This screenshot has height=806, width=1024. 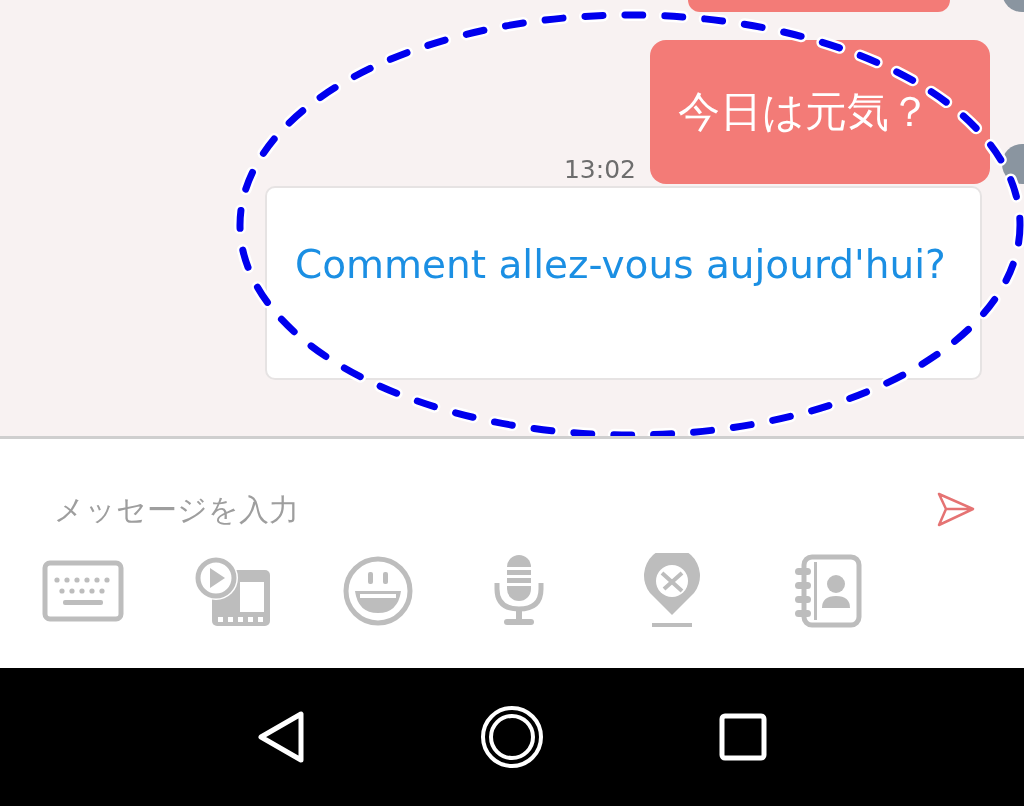 I want to click on recents-icon, so click(x=742, y=737).